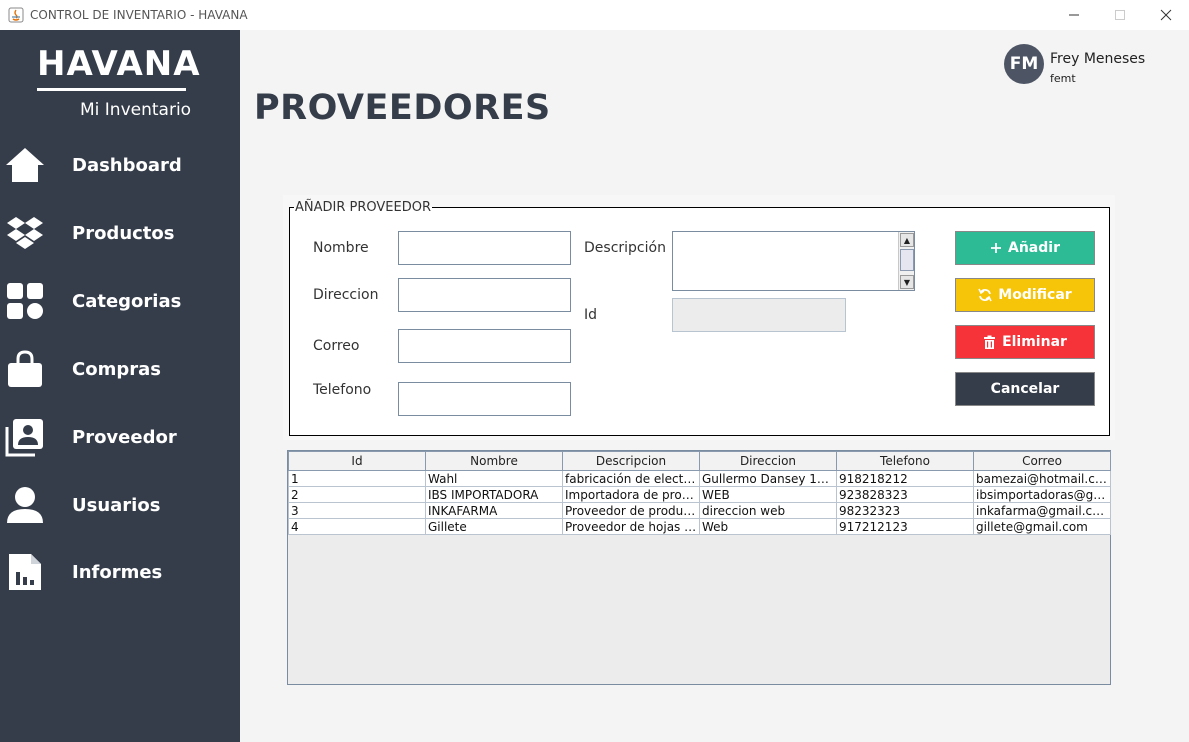 The height and width of the screenshot is (742, 1189). I want to click on table-cell: Gillete, so click(494, 526).